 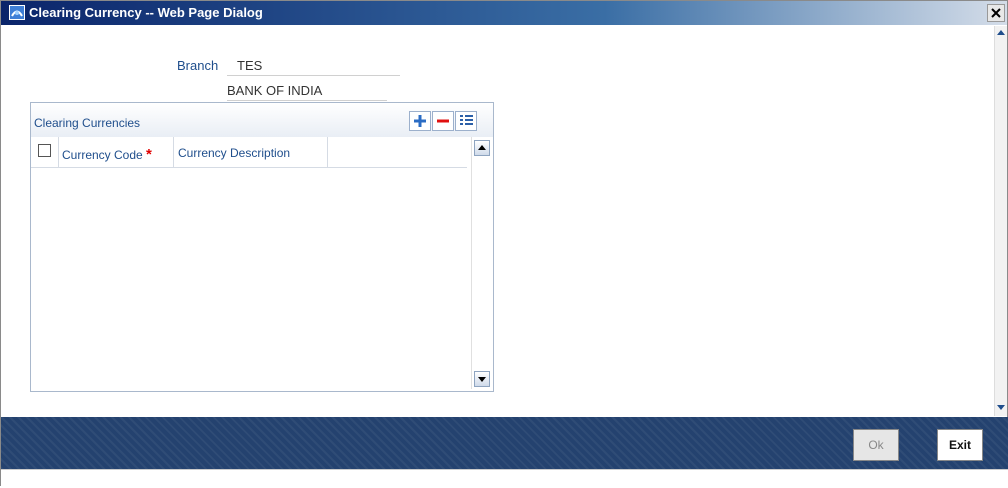 I want to click on grid-scroll-down-button, so click(x=482, y=379).